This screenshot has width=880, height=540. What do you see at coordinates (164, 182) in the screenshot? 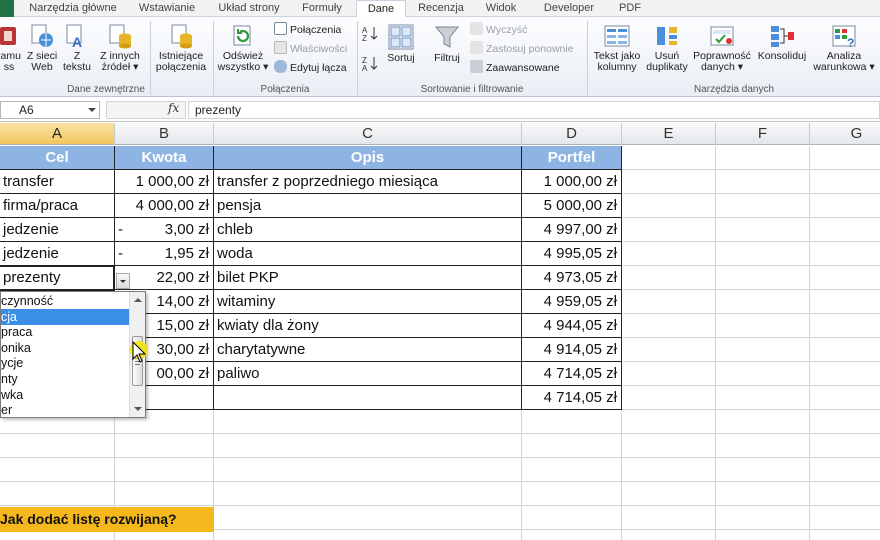
I see `cell-kwota: 1 000,00 zł` at bounding box center [164, 182].